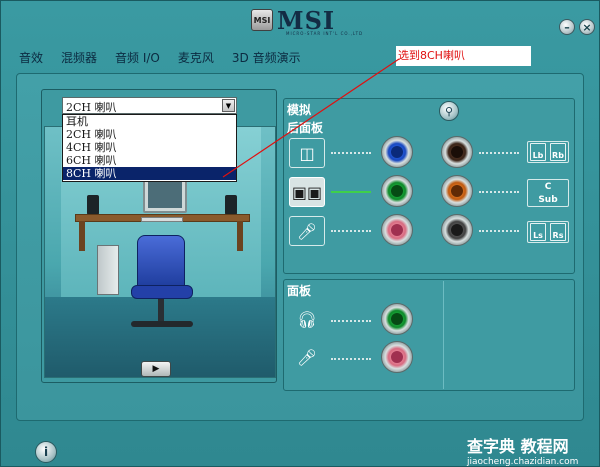 The height and width of the screenshot is (467, 600). I want to click on jack-green-front-out, so click(397, 191).